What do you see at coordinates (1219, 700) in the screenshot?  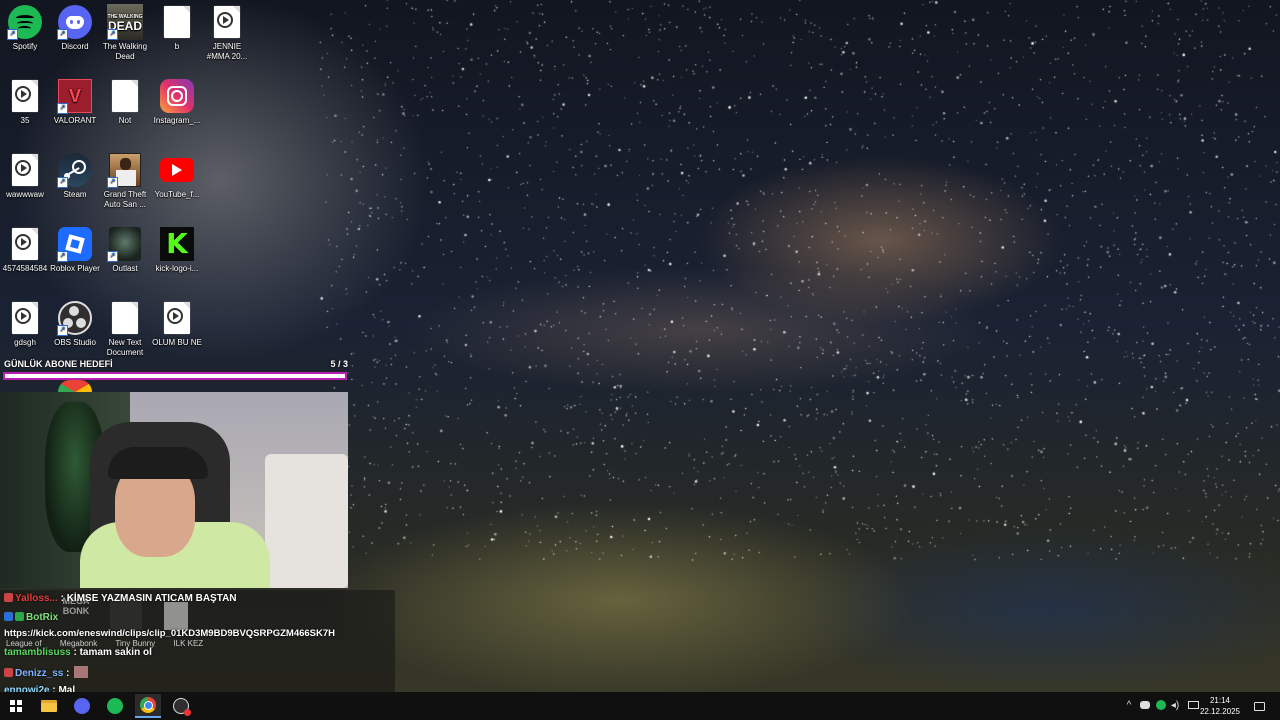 I see `clock-time: 21:14` at bounding box center [1219, 700].